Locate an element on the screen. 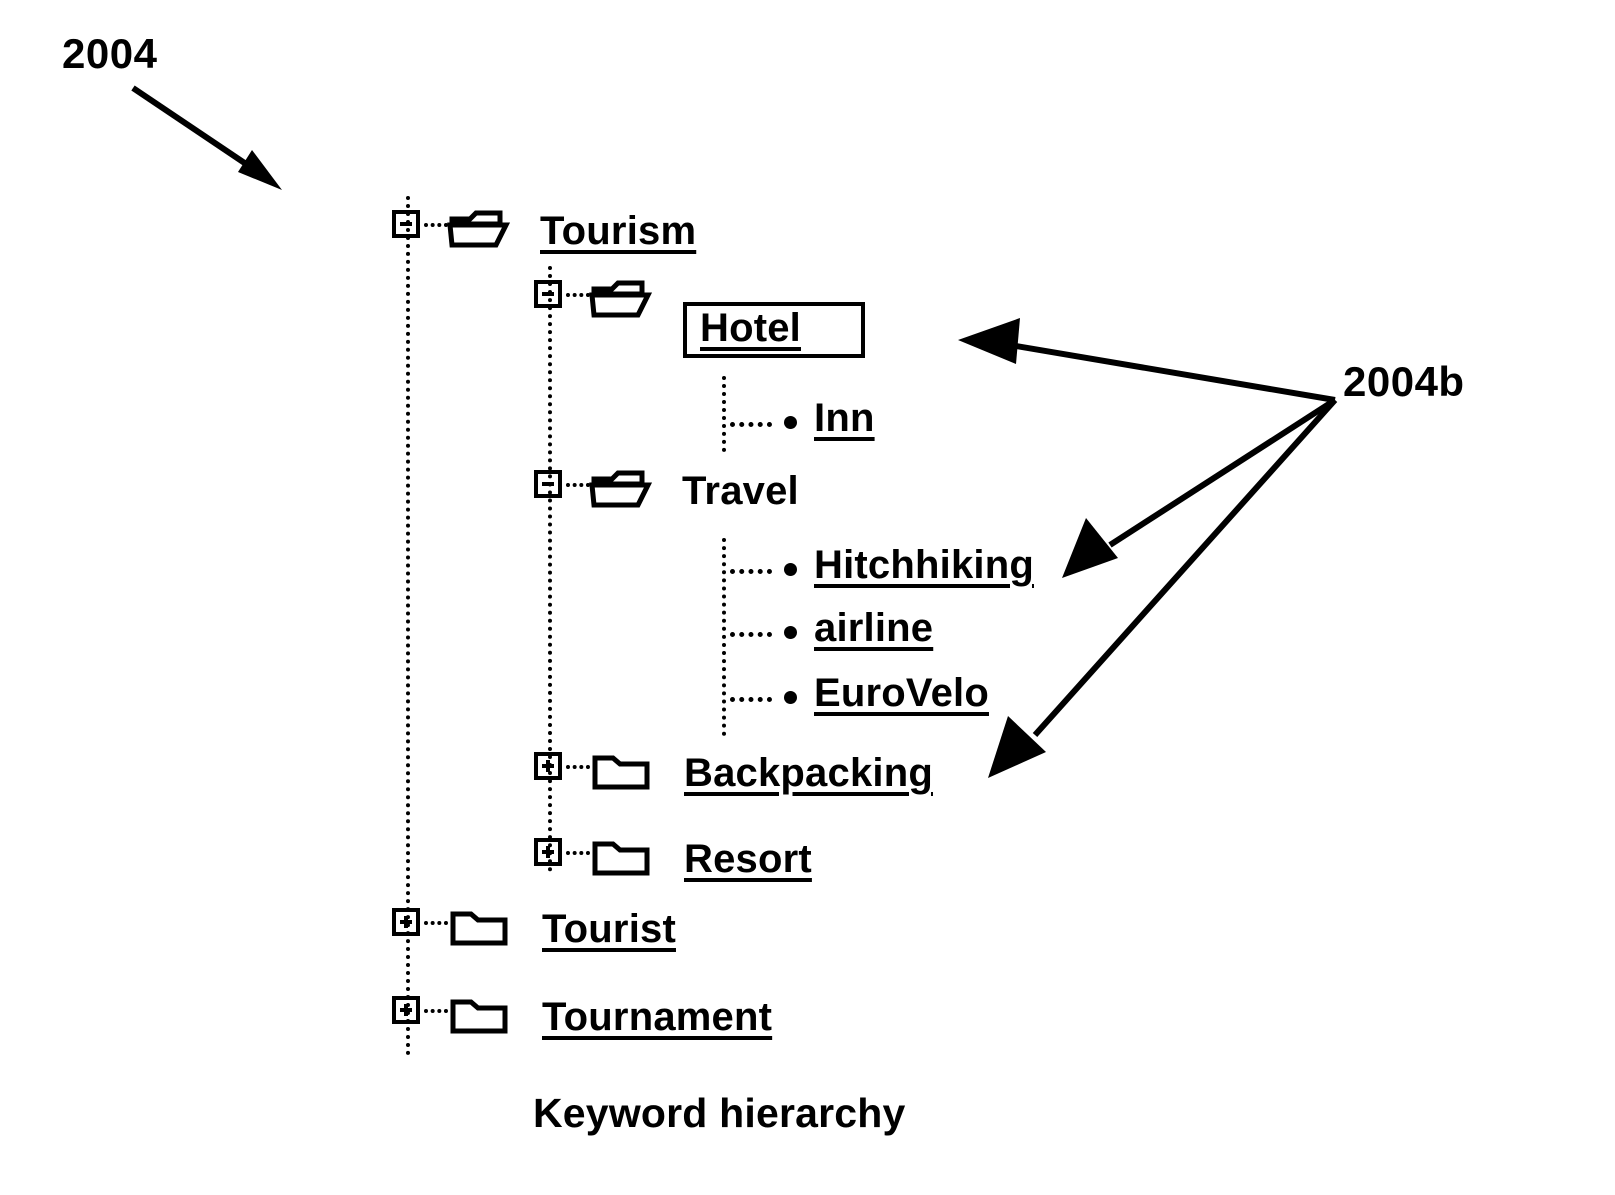 The height and width of the screenshot is (1195, 1615). tree-row-travel: Travel is located at coordinates (732, 495).